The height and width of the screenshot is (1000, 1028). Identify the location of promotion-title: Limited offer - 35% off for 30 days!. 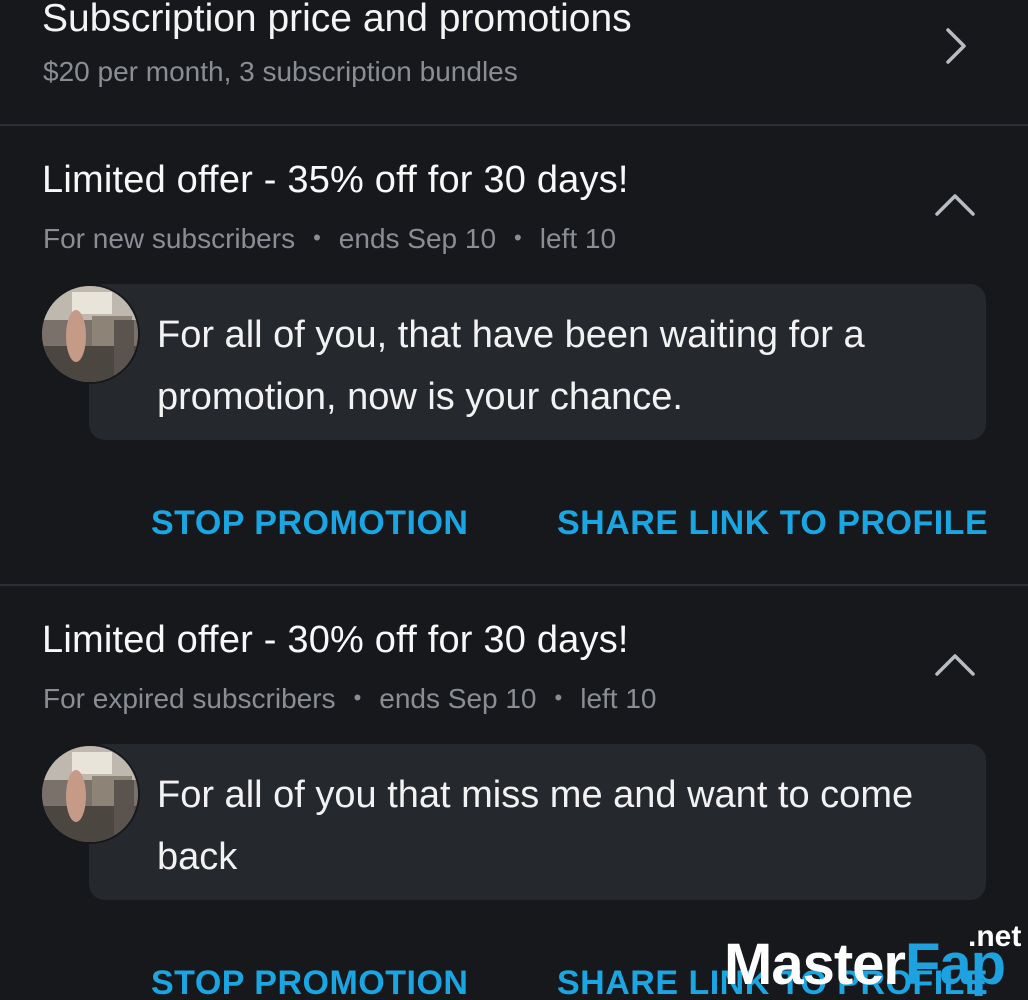
(335, 180).